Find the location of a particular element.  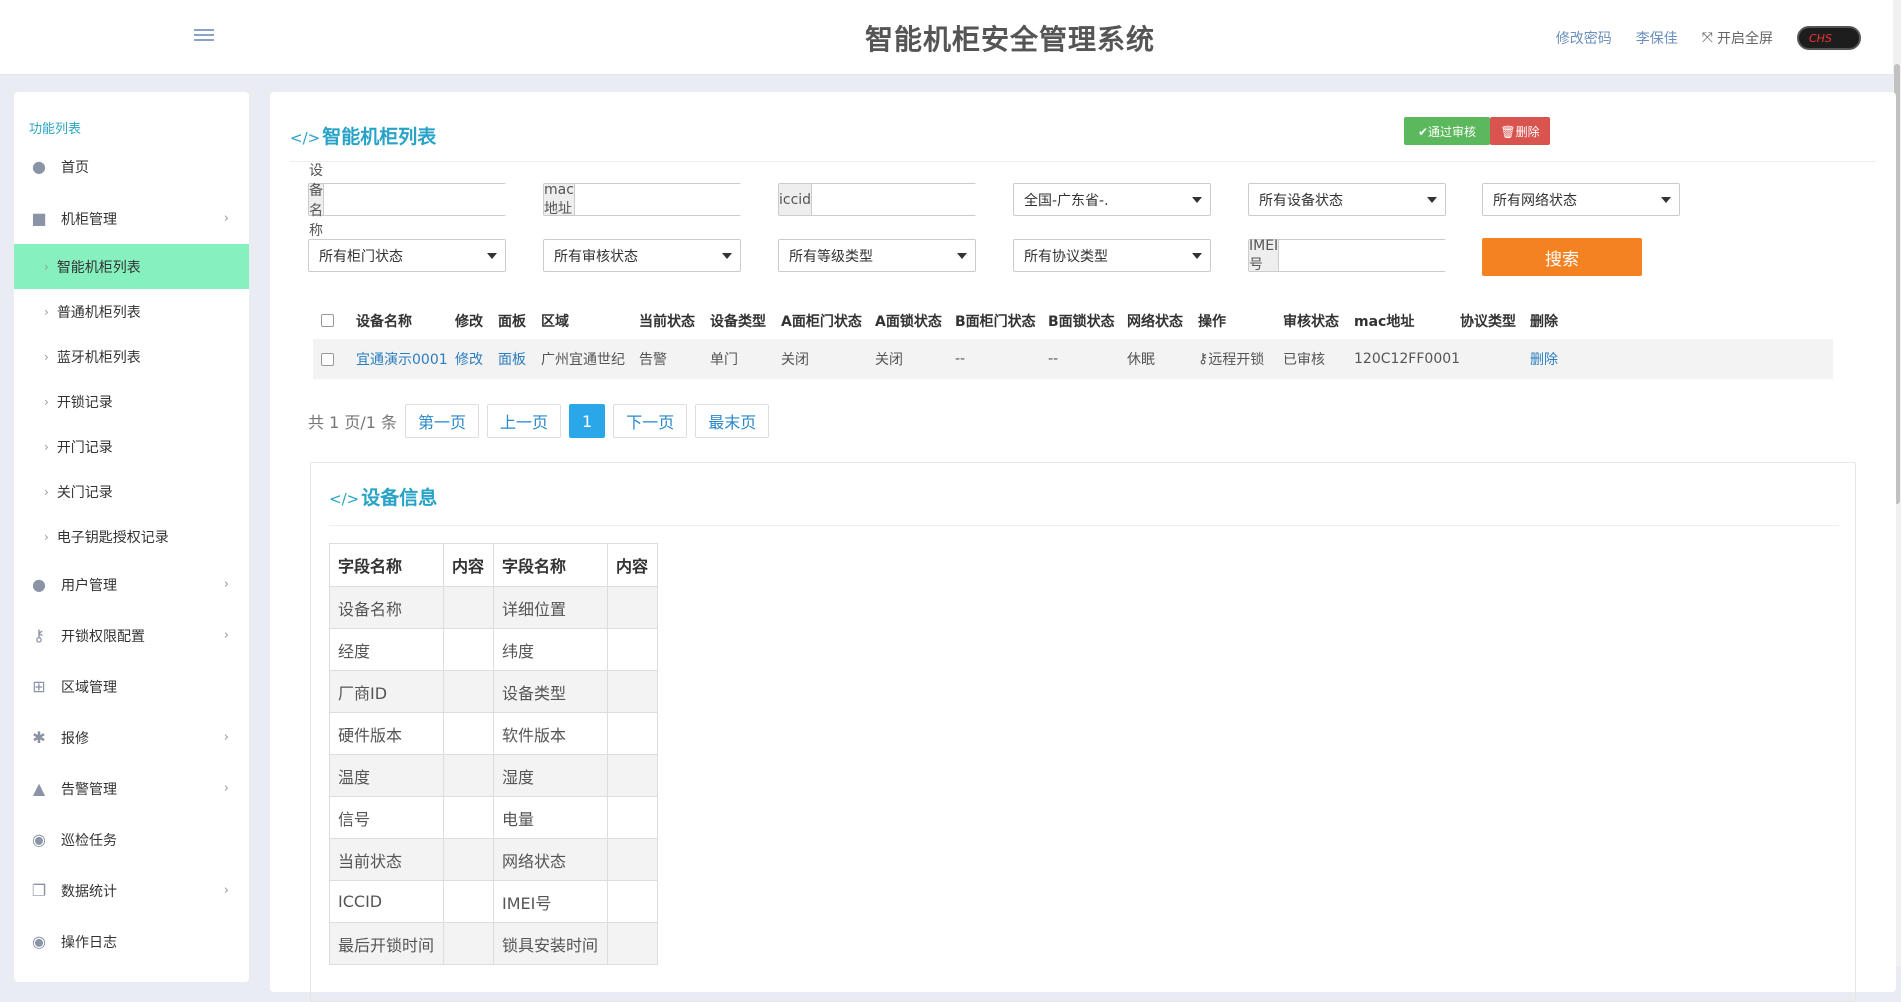

network-status-select: 所有网络状态 is located at coordinates (1581, 199).